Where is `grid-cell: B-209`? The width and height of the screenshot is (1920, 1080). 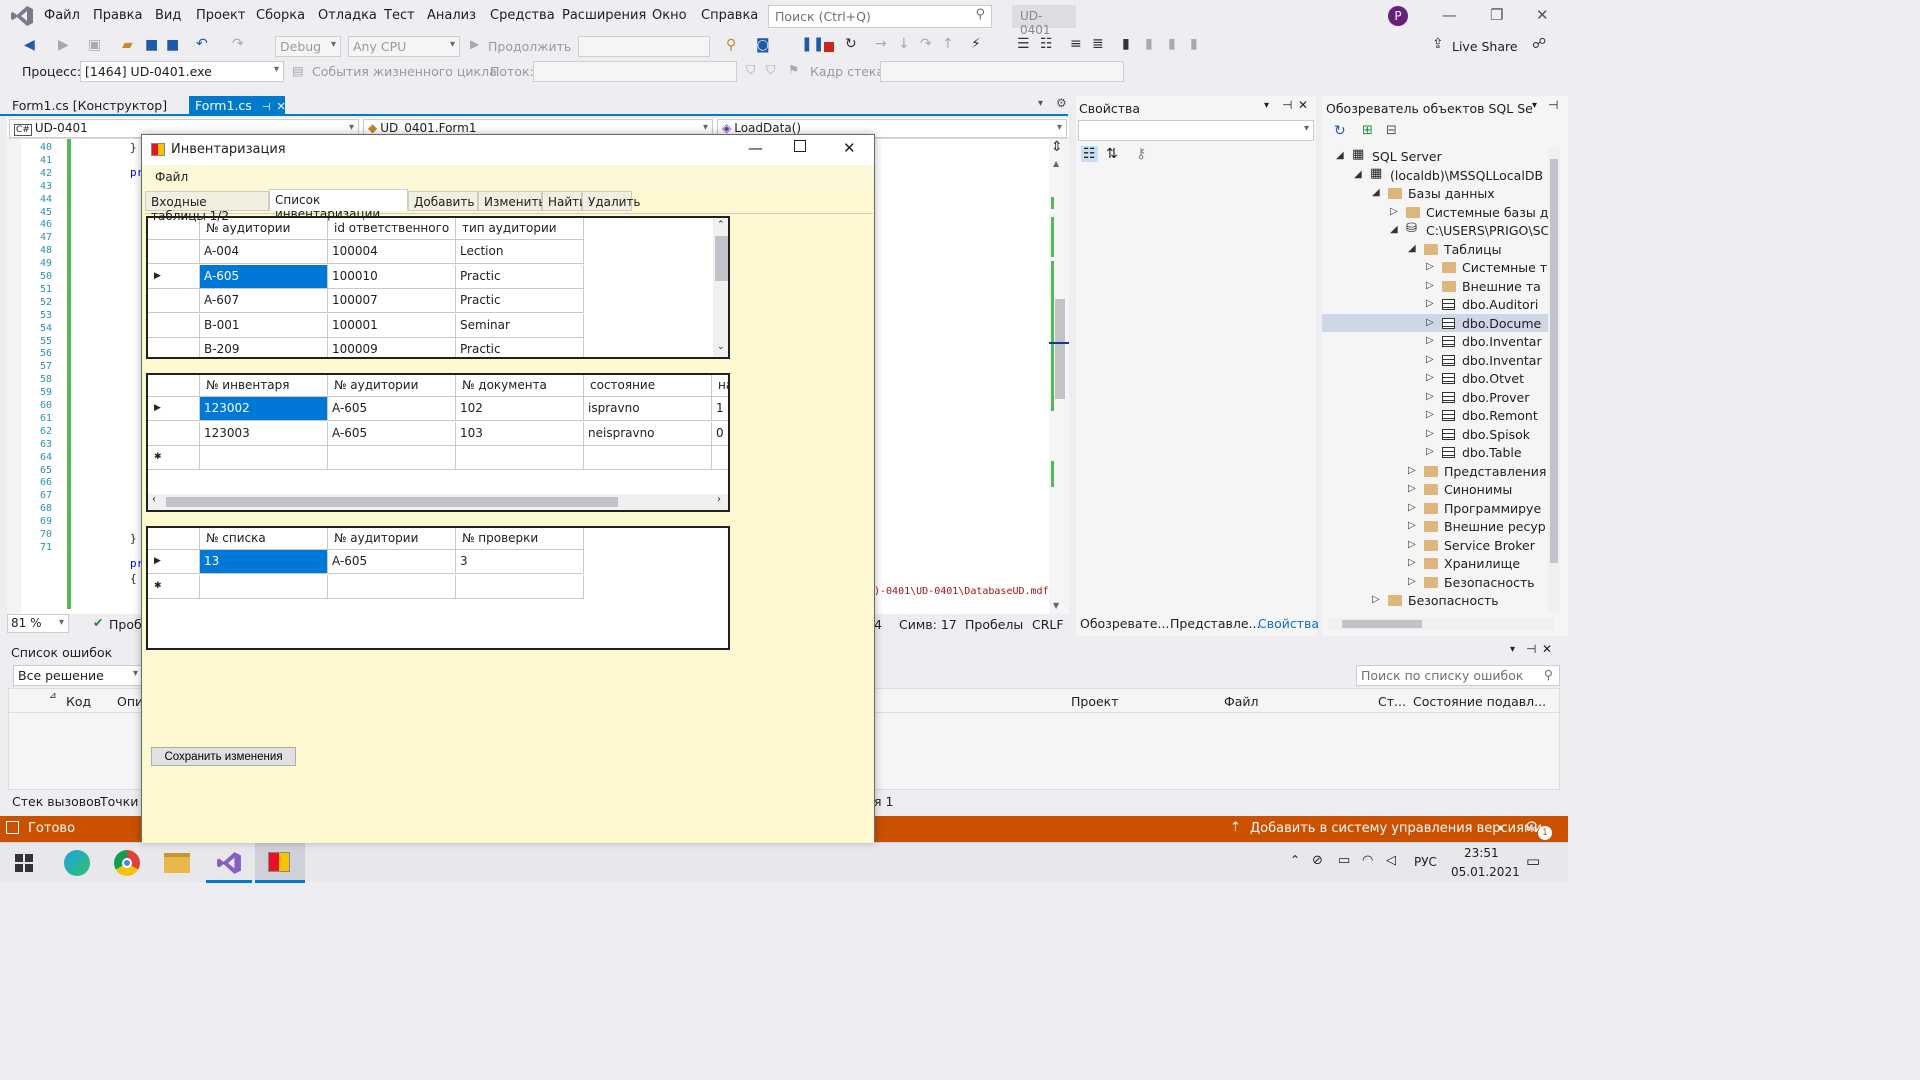 grid-cell: B-209 is located at coordinates (264, 347).